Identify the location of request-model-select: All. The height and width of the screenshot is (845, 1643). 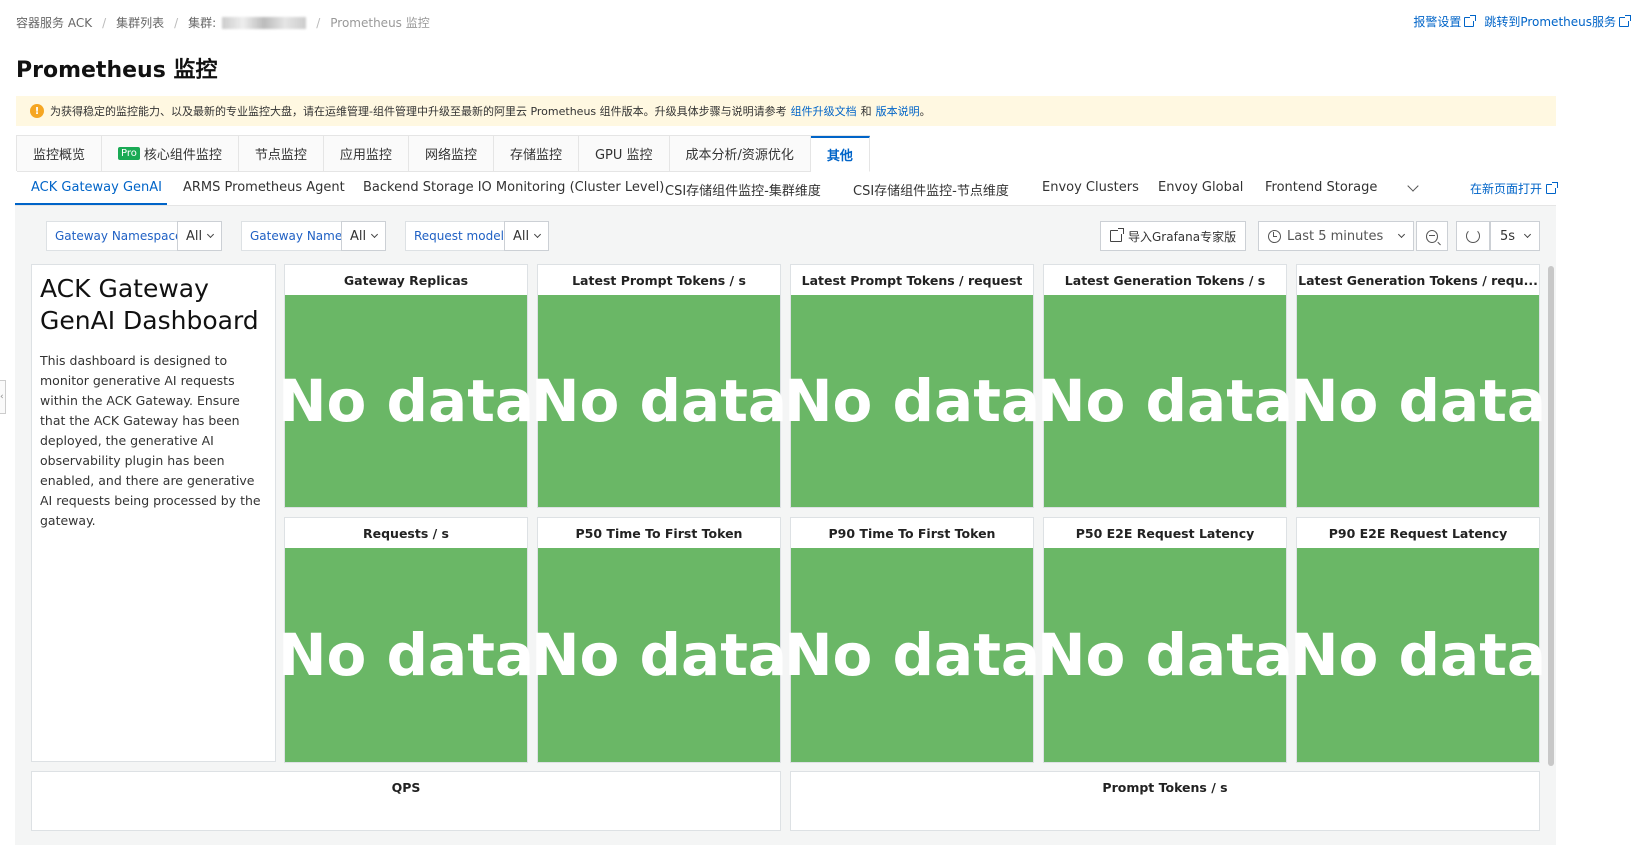
(527, 236).